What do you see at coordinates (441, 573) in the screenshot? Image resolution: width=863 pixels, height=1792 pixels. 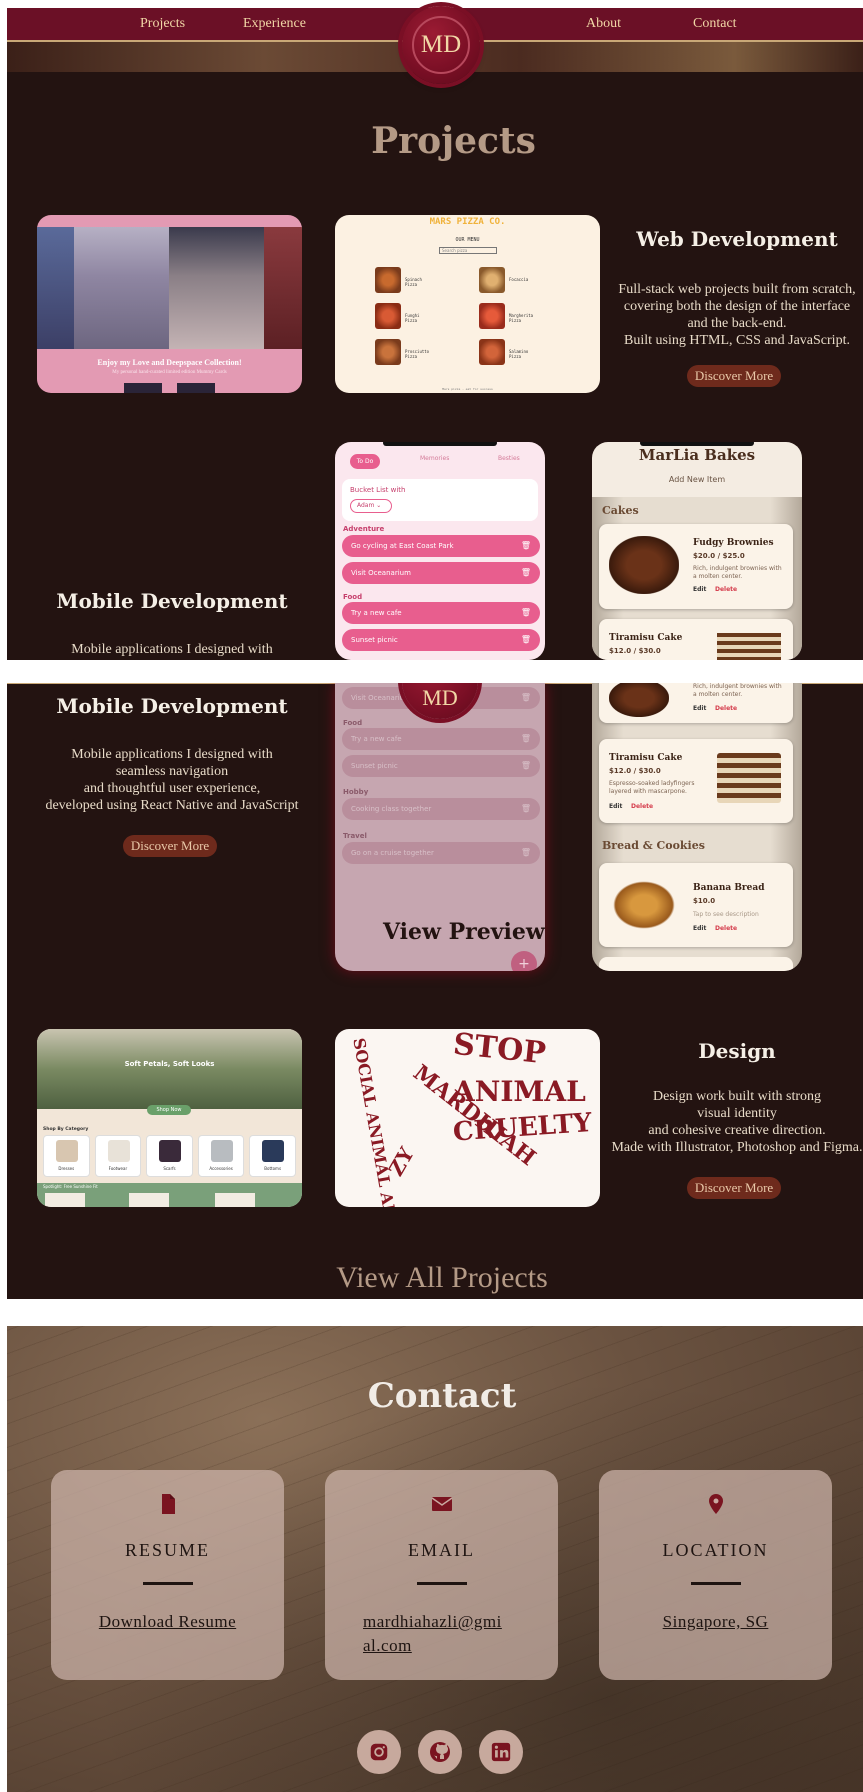 I see `todo-item: Visit Oceanarium 🗑` at bounding box center [441, 573].